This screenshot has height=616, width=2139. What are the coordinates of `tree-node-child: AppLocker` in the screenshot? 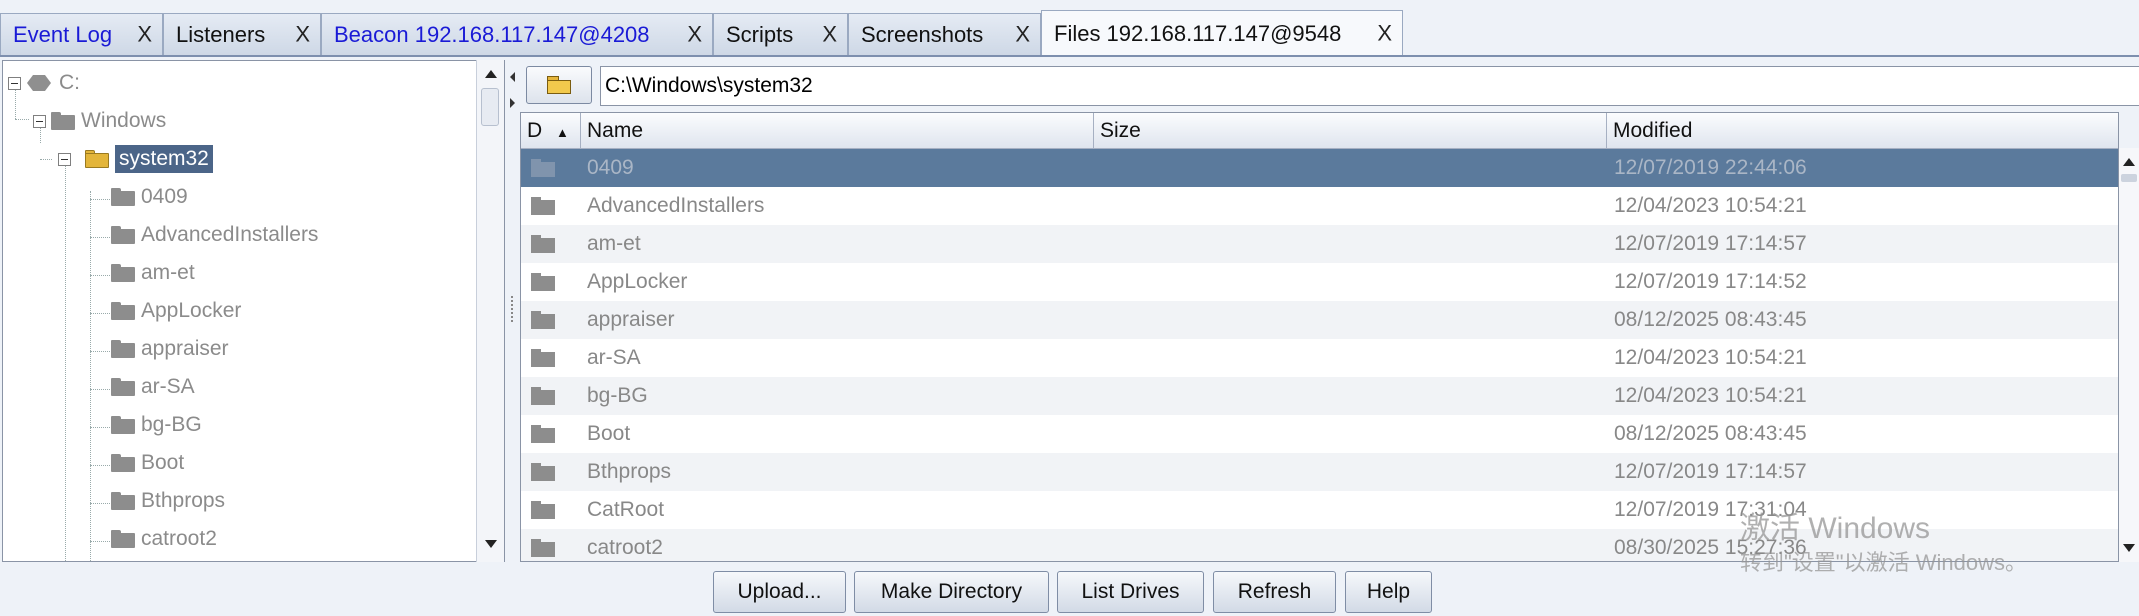 It's located at (176, 311).